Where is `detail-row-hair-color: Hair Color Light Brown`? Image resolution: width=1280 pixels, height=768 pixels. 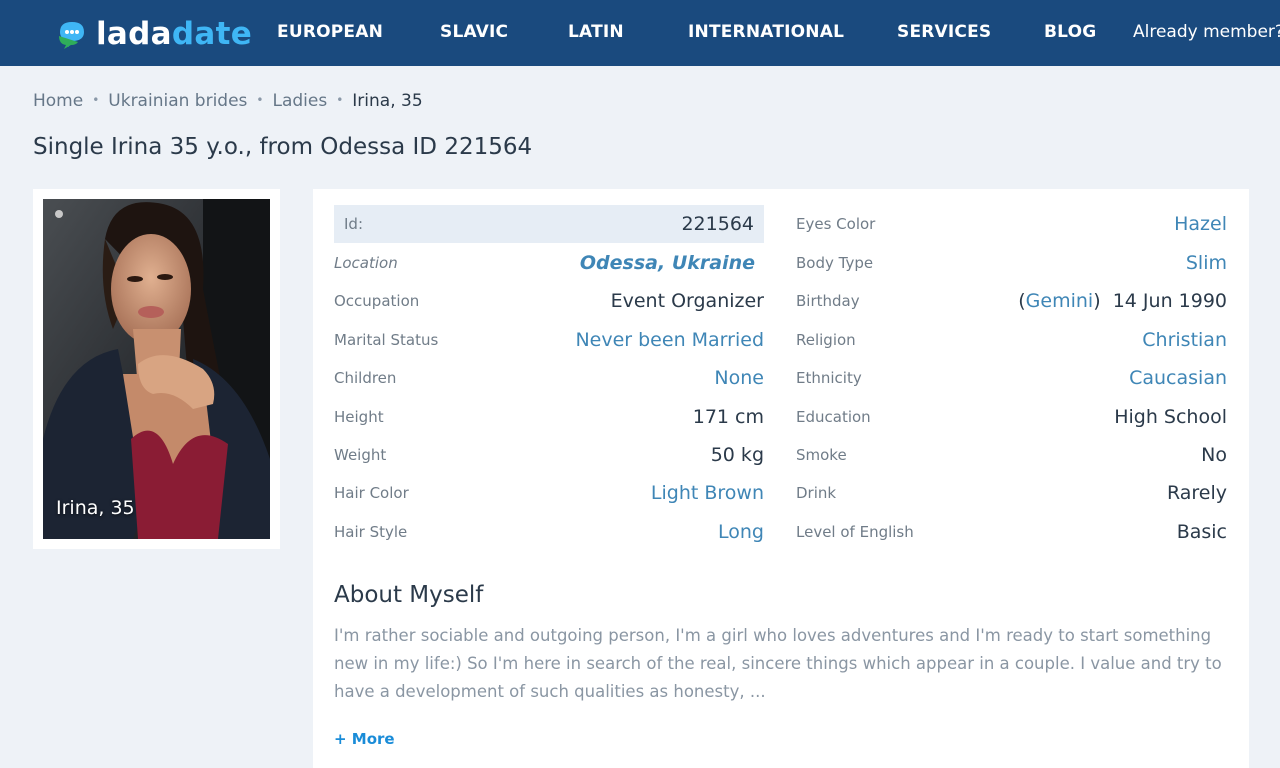 detail-row-hair-color: Hair Color Light Brown is located at coordinates (549, 493).